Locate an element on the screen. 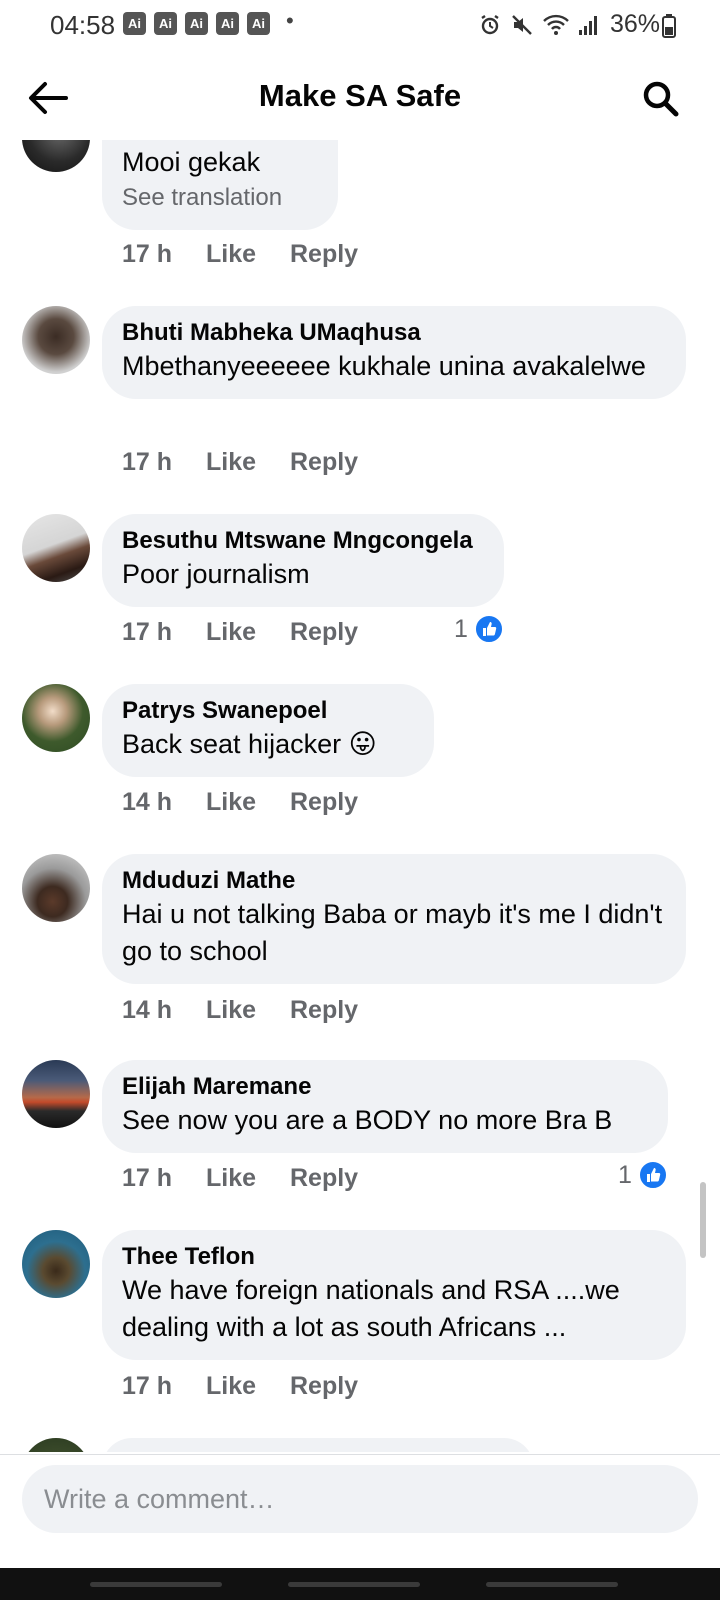  status-icons: 36% is located at coordinates (569, 24).